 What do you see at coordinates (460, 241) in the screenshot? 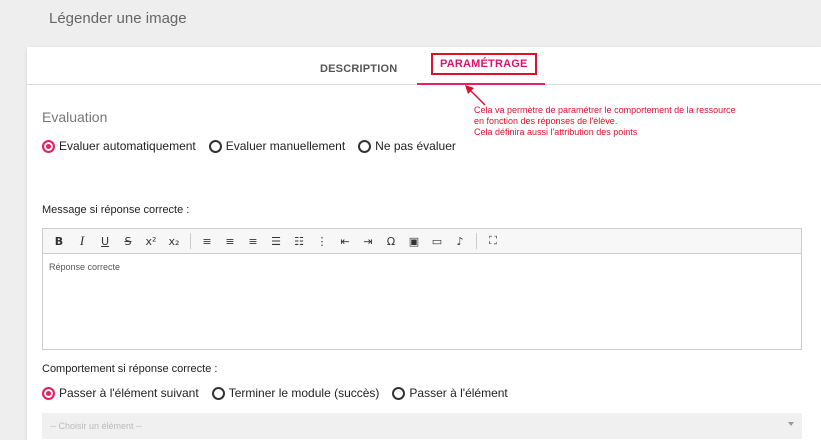
I see `audio-icon: ♪` at bounding box center [460, 241].